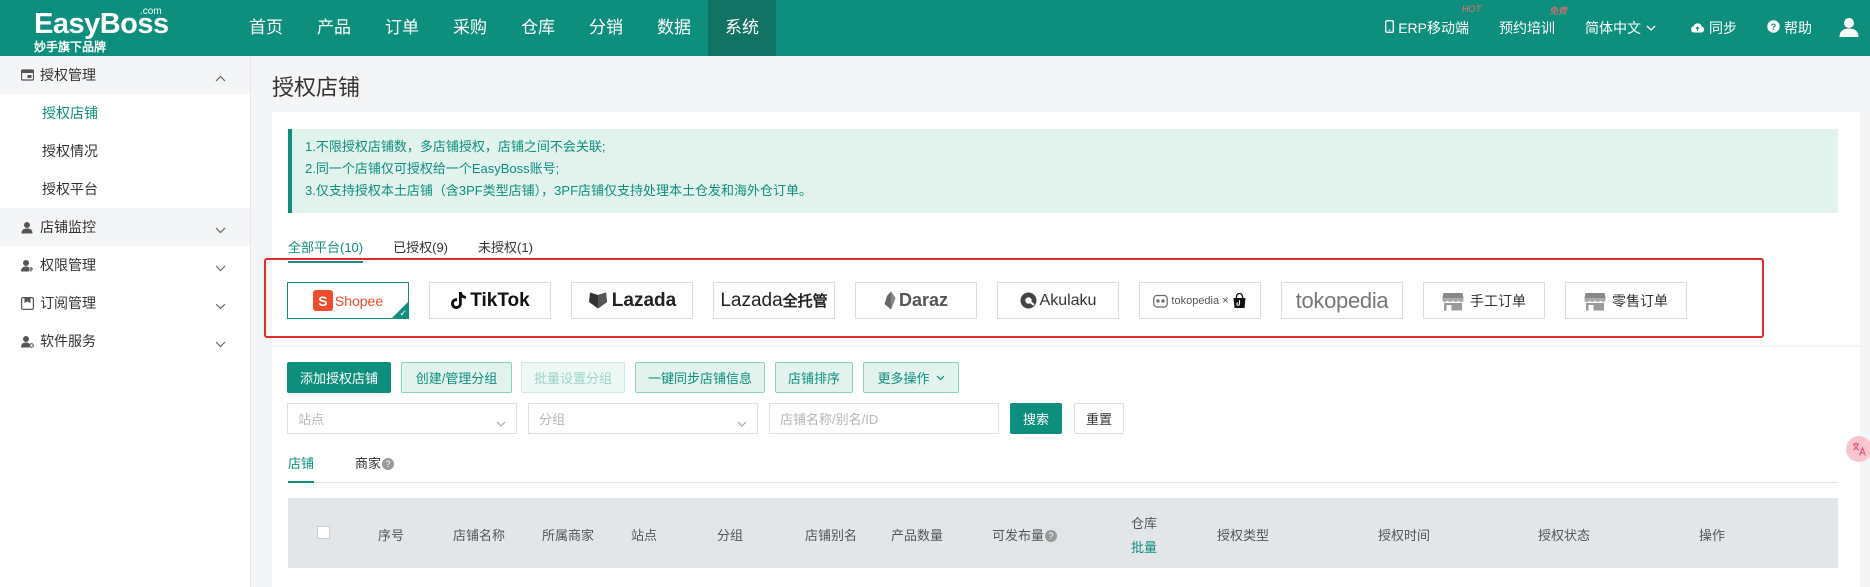  I want to click on training-label: 预约培训, so click(1527, 28).